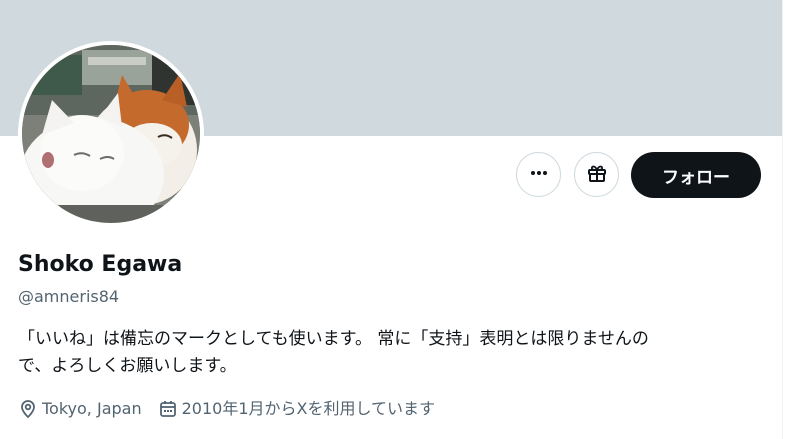 The height and width of the screenshot is (439, 785). I want to click on avatar-frame, so click(111, 134).